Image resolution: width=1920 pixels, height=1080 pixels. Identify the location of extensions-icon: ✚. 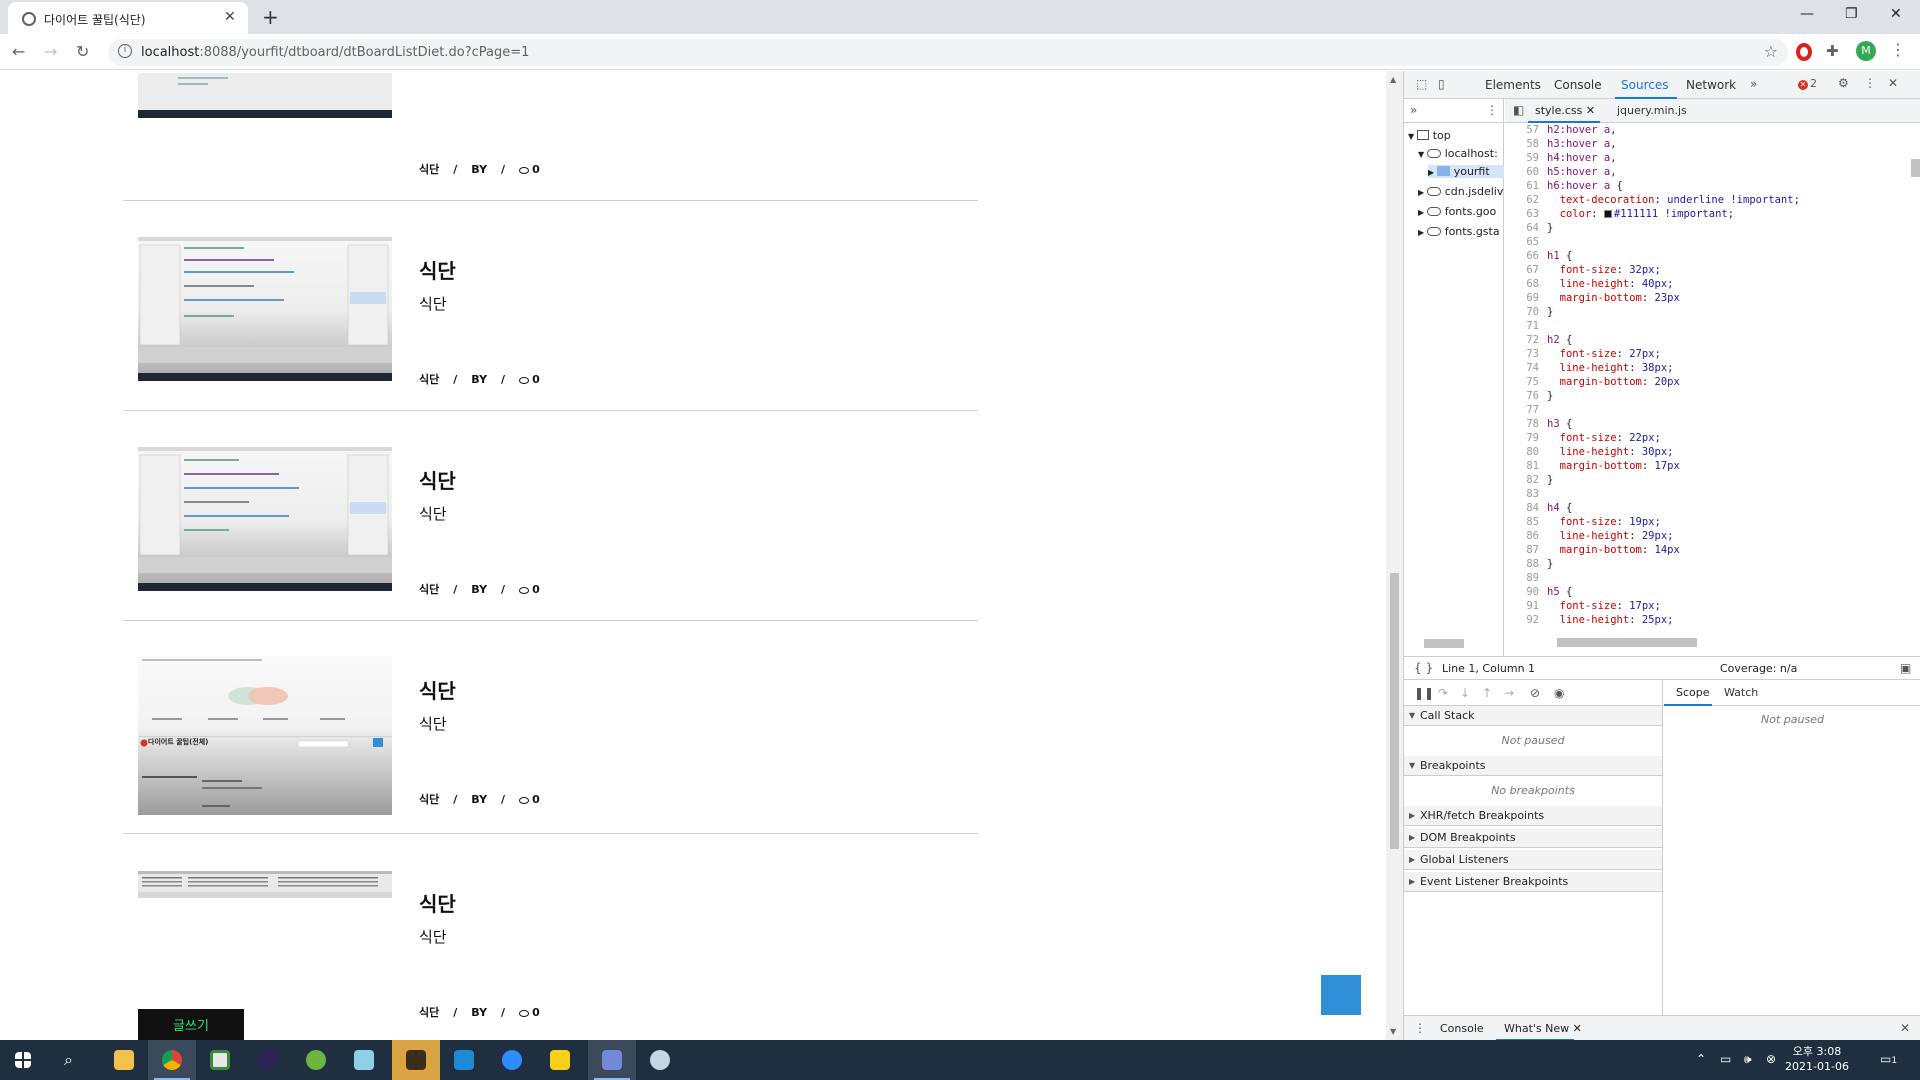
(1832, 51).